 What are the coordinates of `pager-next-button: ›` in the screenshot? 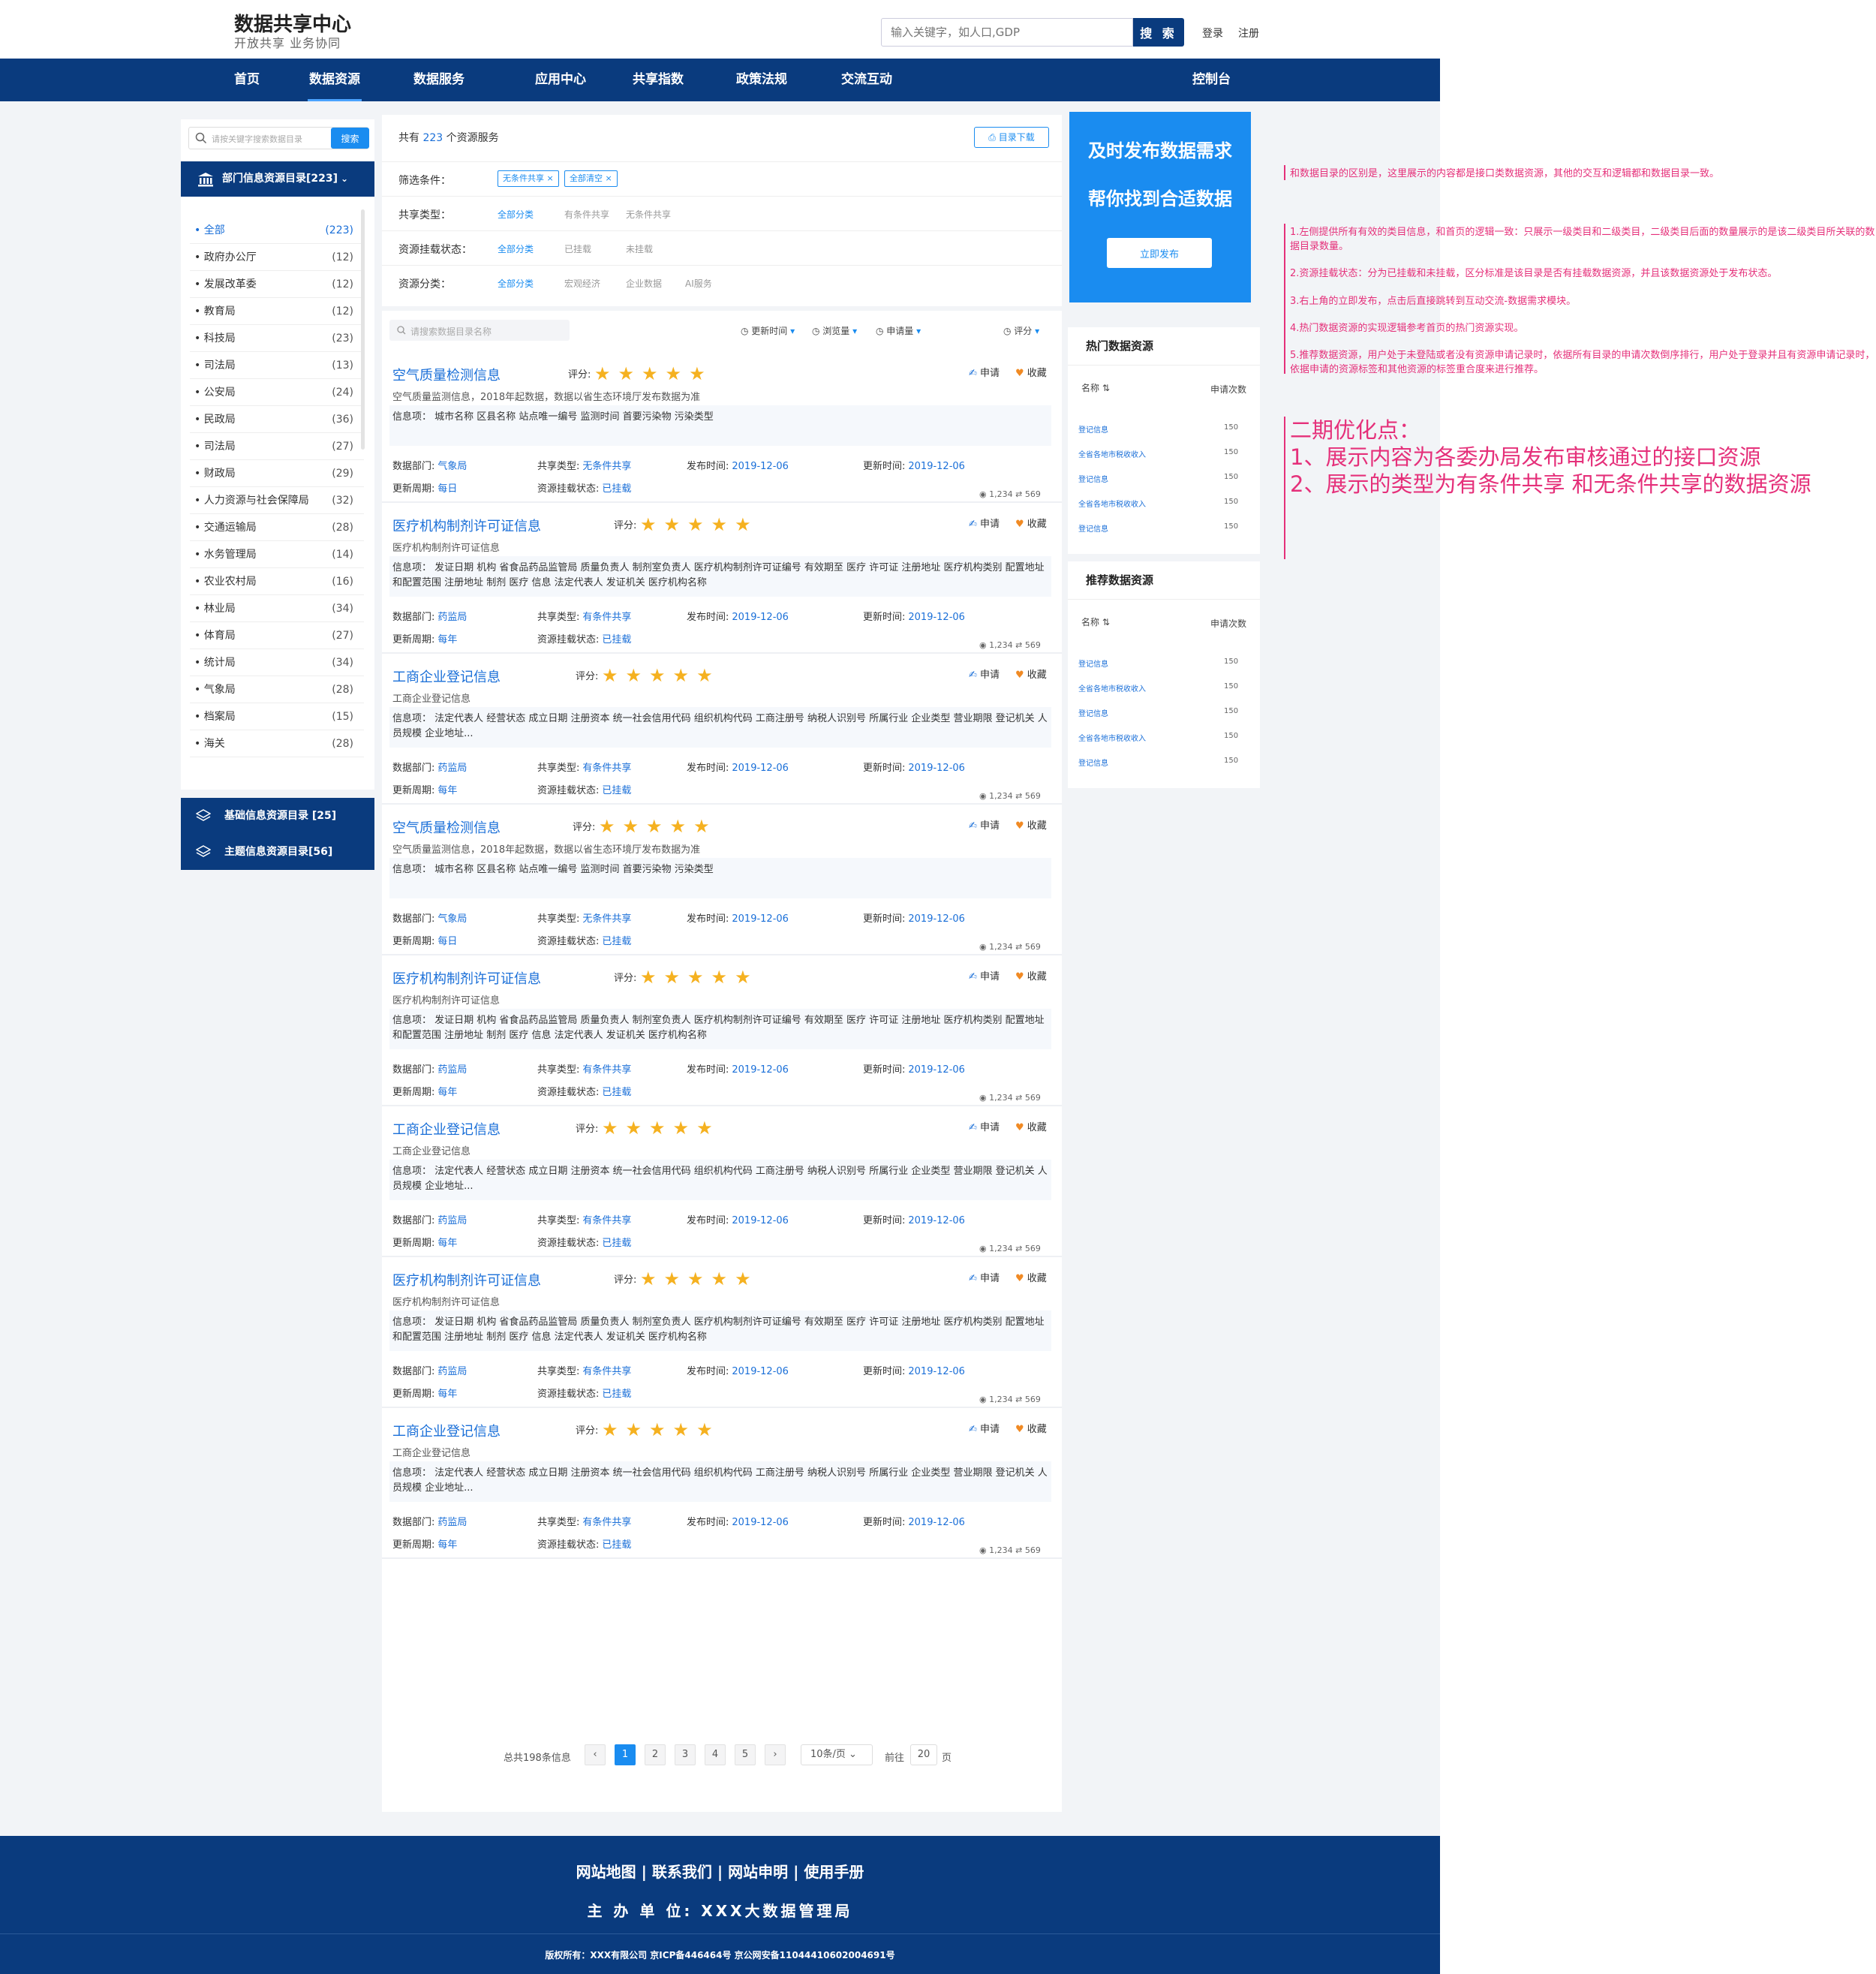 It's located at (775, 1754).